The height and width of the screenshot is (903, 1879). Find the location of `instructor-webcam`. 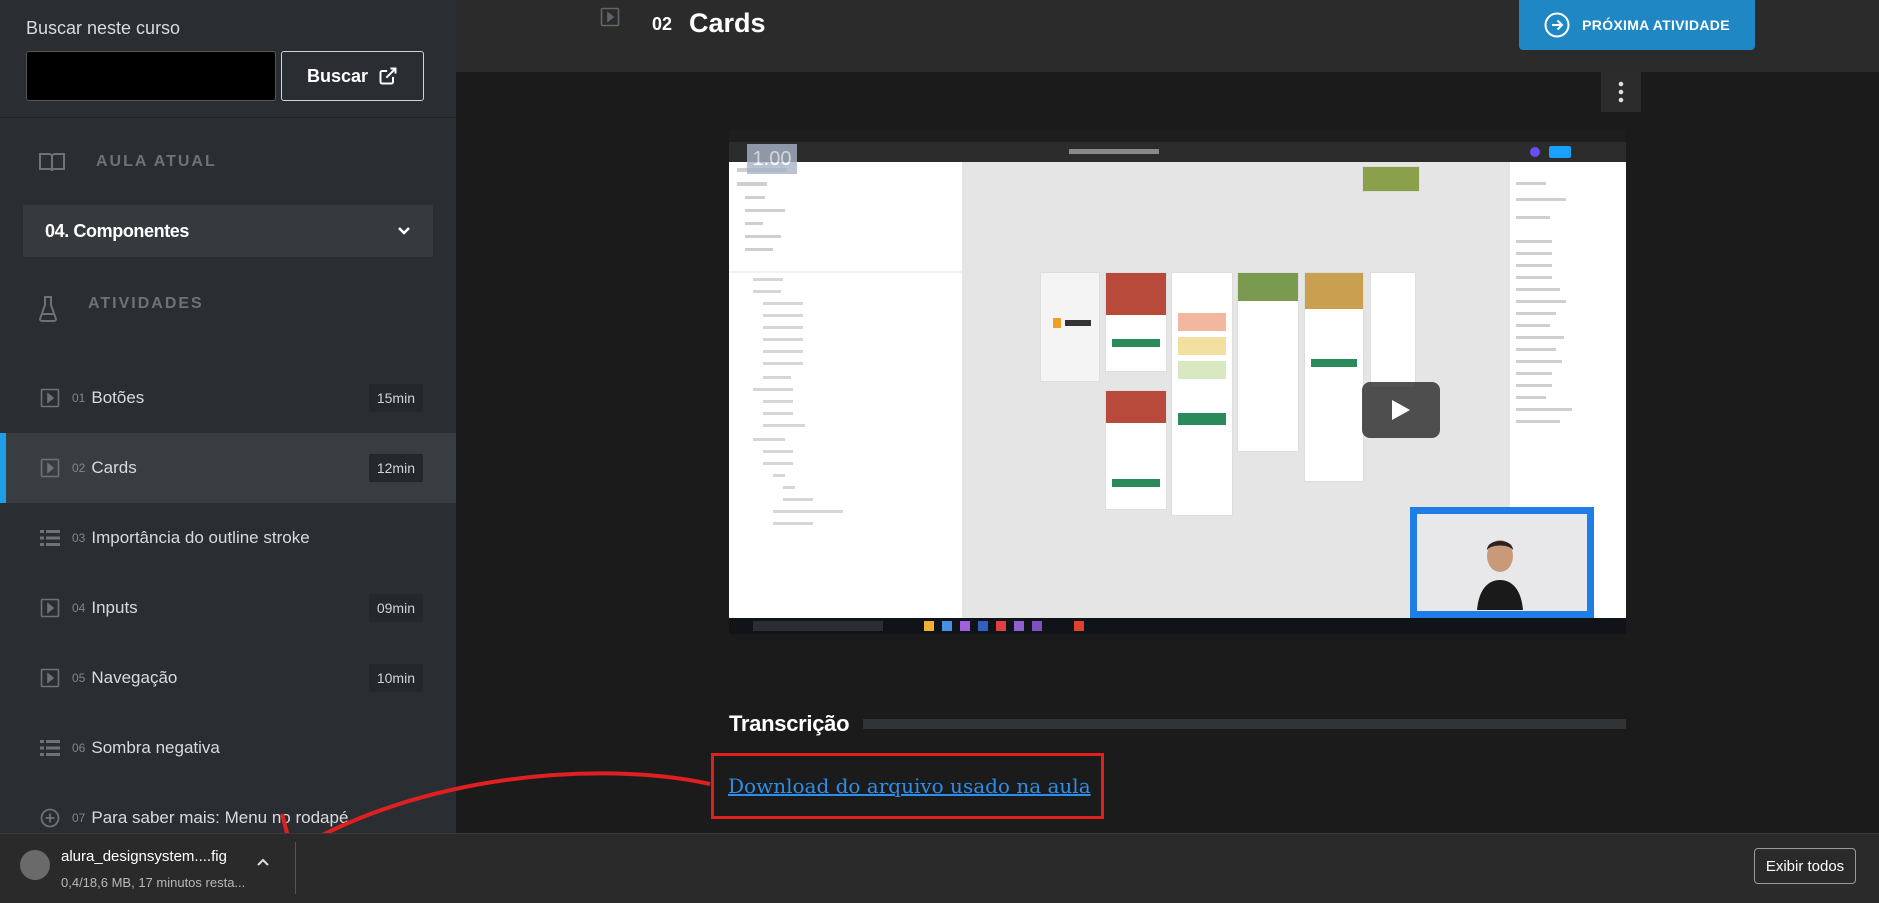

instructor-webcam is located at coordinates (1502, 562).